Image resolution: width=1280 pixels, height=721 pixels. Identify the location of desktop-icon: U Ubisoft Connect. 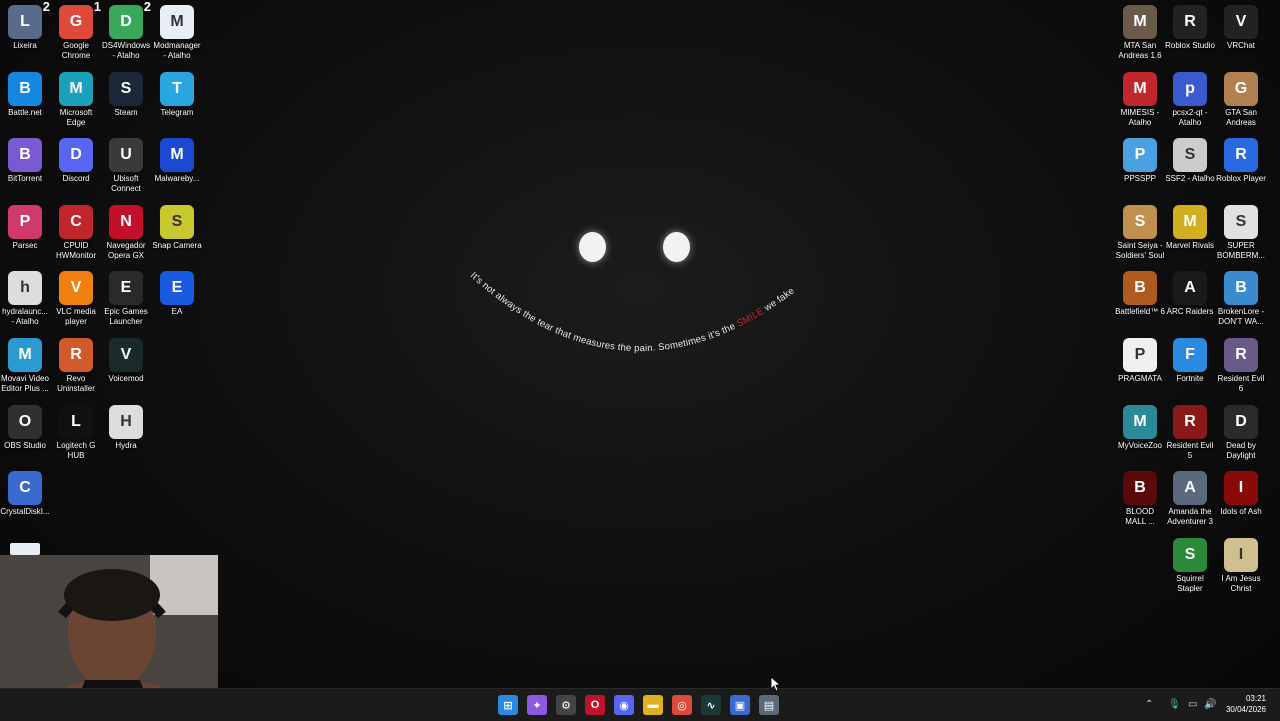
(126, 163).